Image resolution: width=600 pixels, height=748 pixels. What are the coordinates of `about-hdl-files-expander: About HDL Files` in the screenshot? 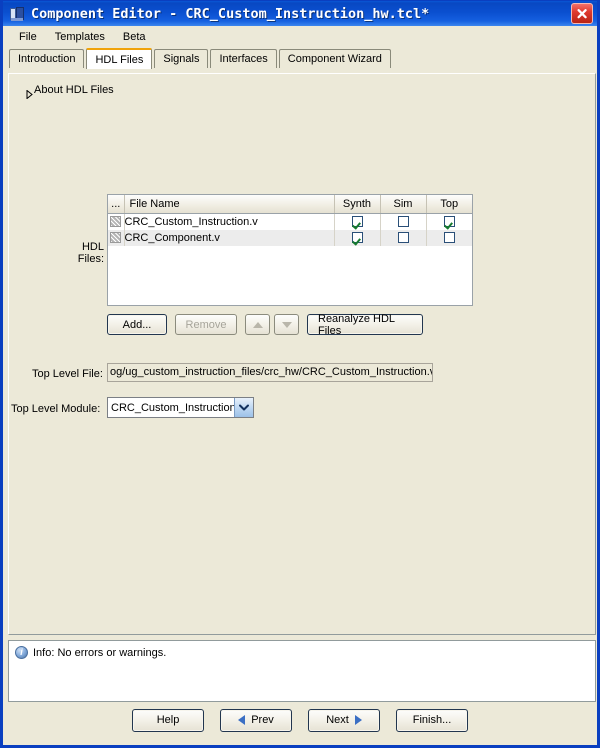 It's located at (67, 91).